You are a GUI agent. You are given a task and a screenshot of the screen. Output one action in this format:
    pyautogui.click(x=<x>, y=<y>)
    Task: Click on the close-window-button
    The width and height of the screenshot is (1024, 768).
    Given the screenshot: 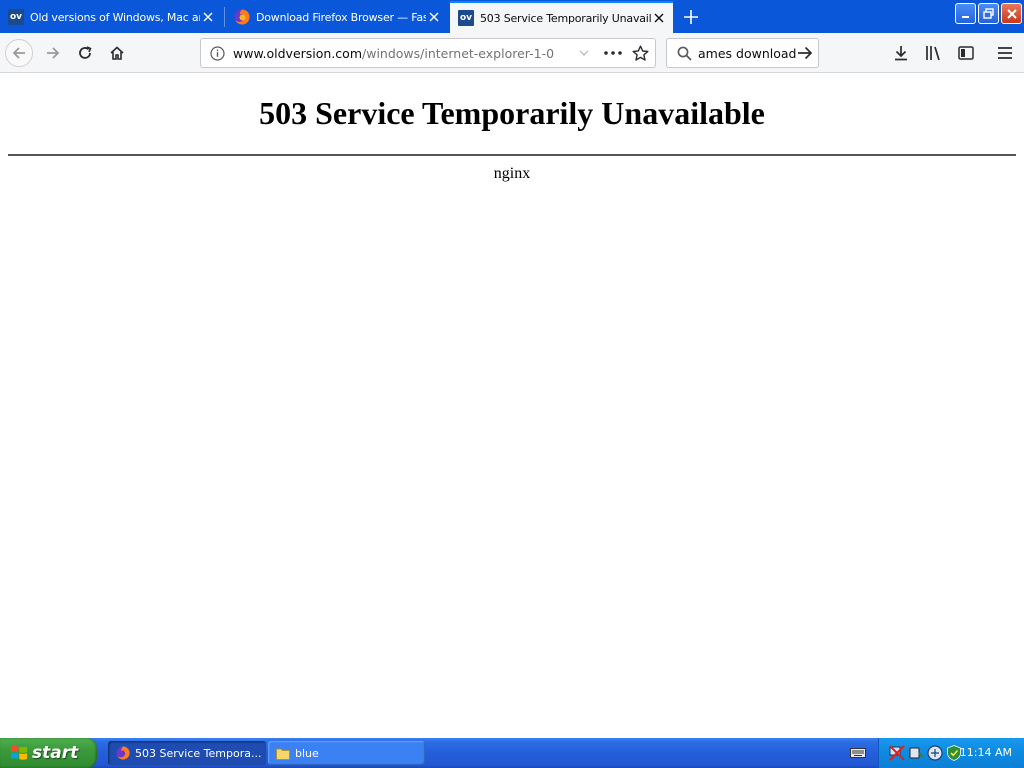 What is the action you would take?
    pyautogui.click(x=1011, y=13)
    